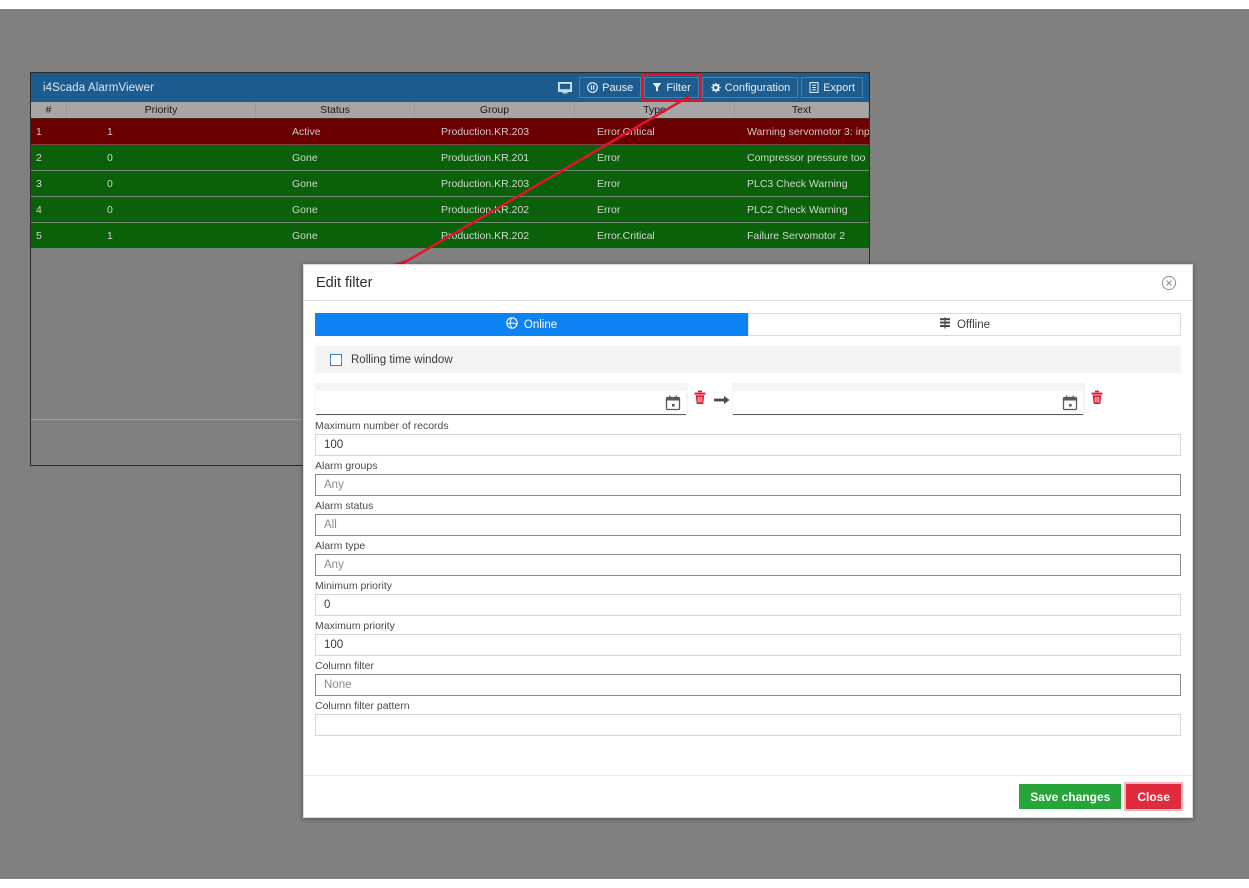 Image resolution: width=1249 pixels, height=888 pixels. What do you see at coordinates (512, 324) in the screenshot?
I see `online-globe-icon` at bounding box center [512, 324].